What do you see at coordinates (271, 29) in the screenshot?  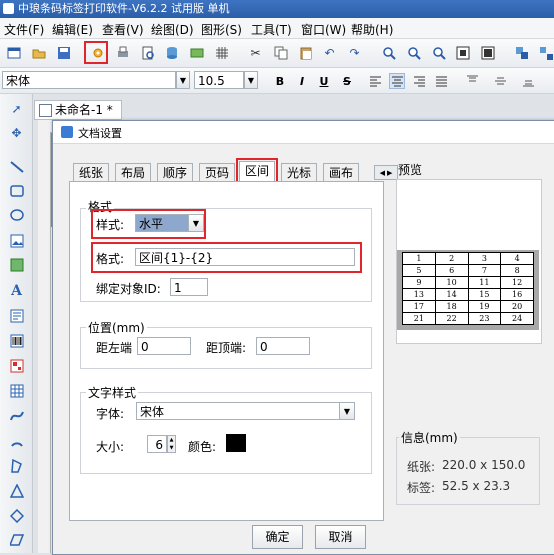 I see `menu-tools: 工具(T)` at bounding box center [271, 29].